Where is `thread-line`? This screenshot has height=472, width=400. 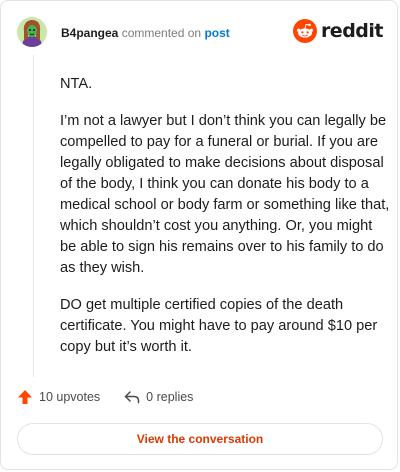 thread-line is located at coordinates (33, 216).